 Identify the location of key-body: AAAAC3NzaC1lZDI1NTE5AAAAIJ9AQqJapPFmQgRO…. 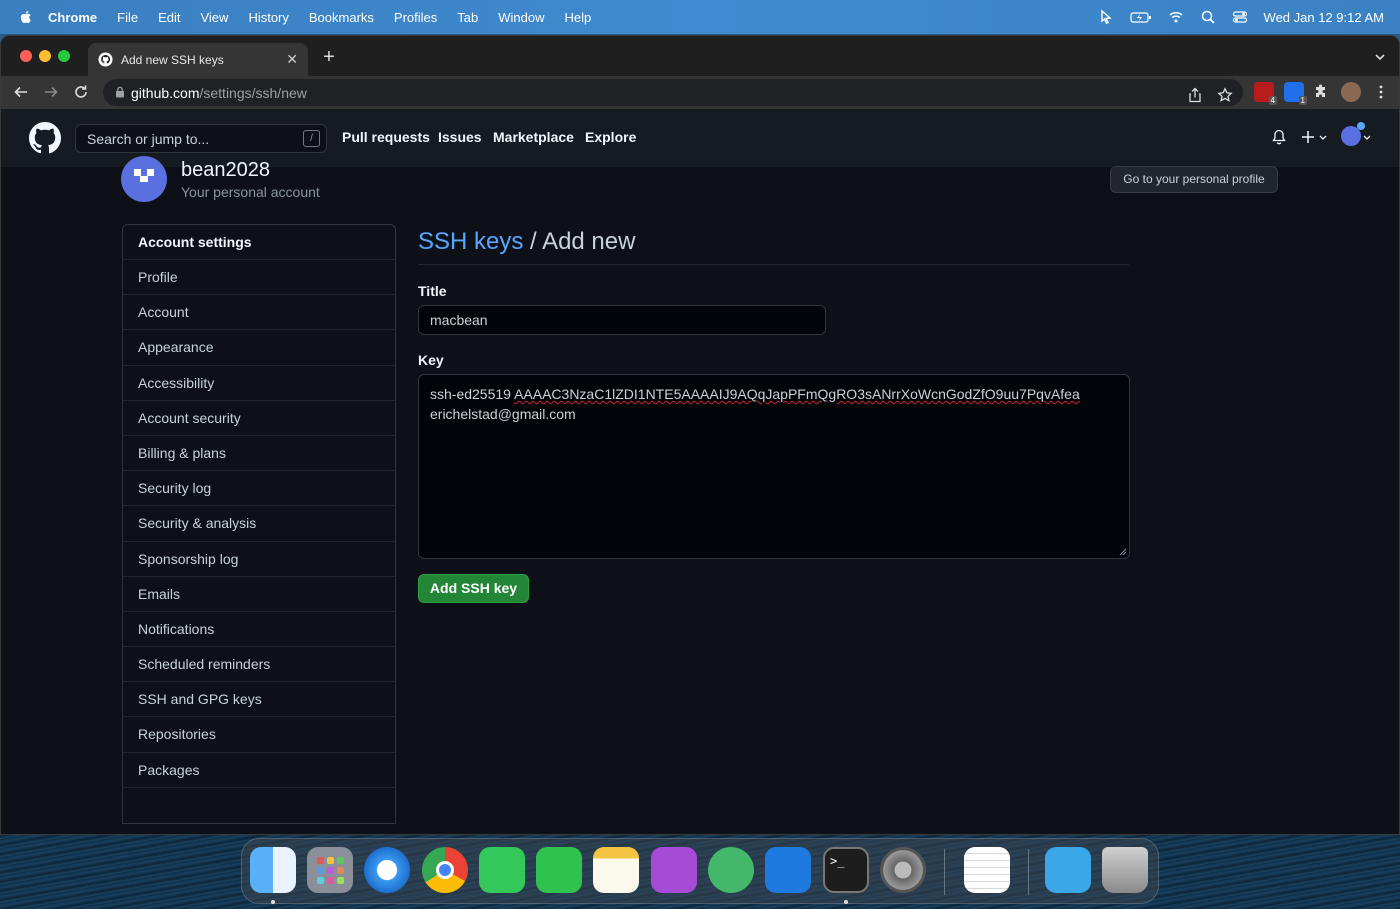
(797, 394).